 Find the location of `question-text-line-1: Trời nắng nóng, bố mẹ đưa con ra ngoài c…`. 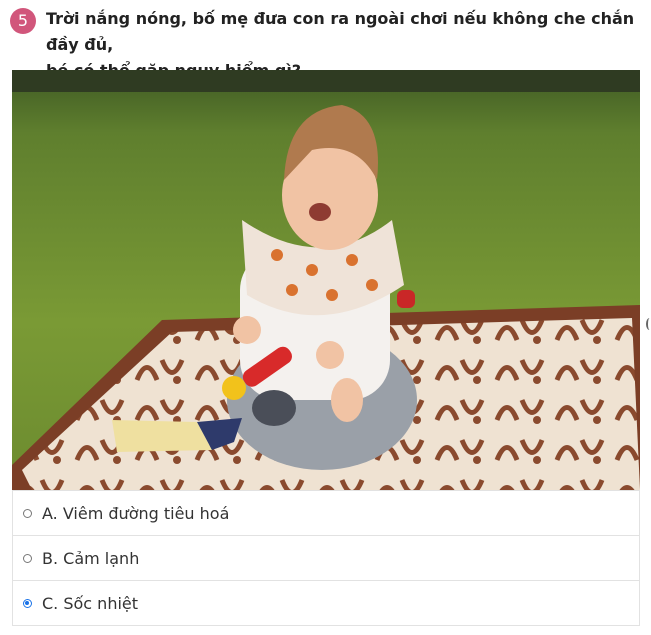

question-text-line-1: Trời nắng nóng, bố mẹ đưa con ra ngoài c… is located at coordinates (340, 31).